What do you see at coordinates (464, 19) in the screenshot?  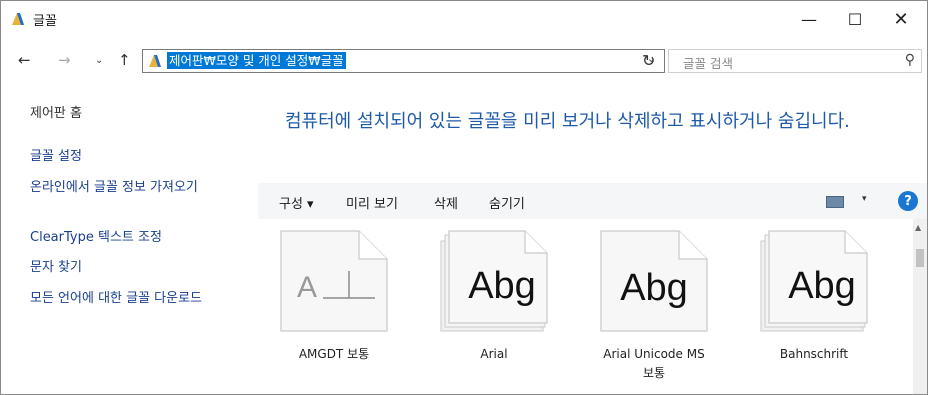 I see `title-bar: 글꼴 — ☐ ✕` at bounding box center [464, 19].